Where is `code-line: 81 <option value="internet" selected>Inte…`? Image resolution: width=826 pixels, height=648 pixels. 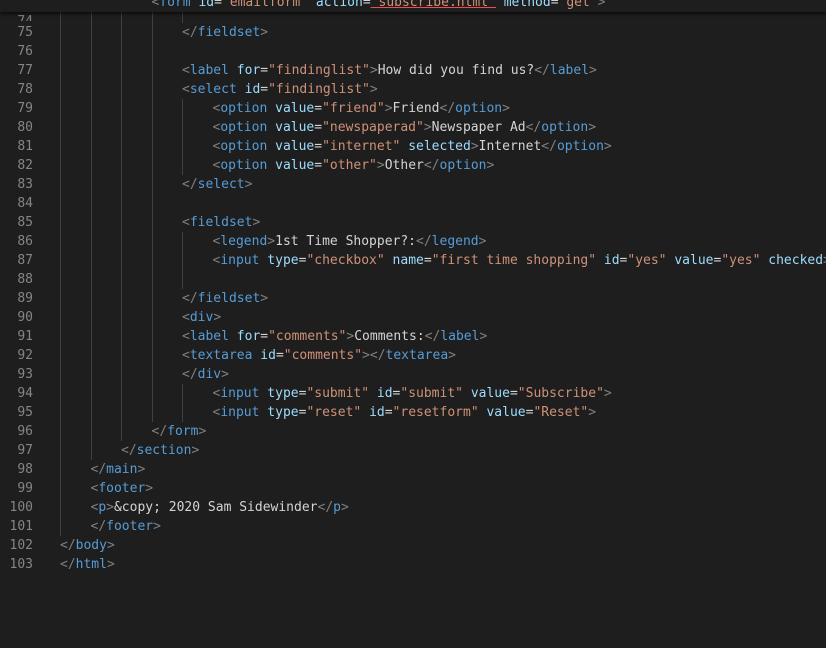 code-line: 81 <option value="internet" selected>Inte… is located at coordinates (413, 146).